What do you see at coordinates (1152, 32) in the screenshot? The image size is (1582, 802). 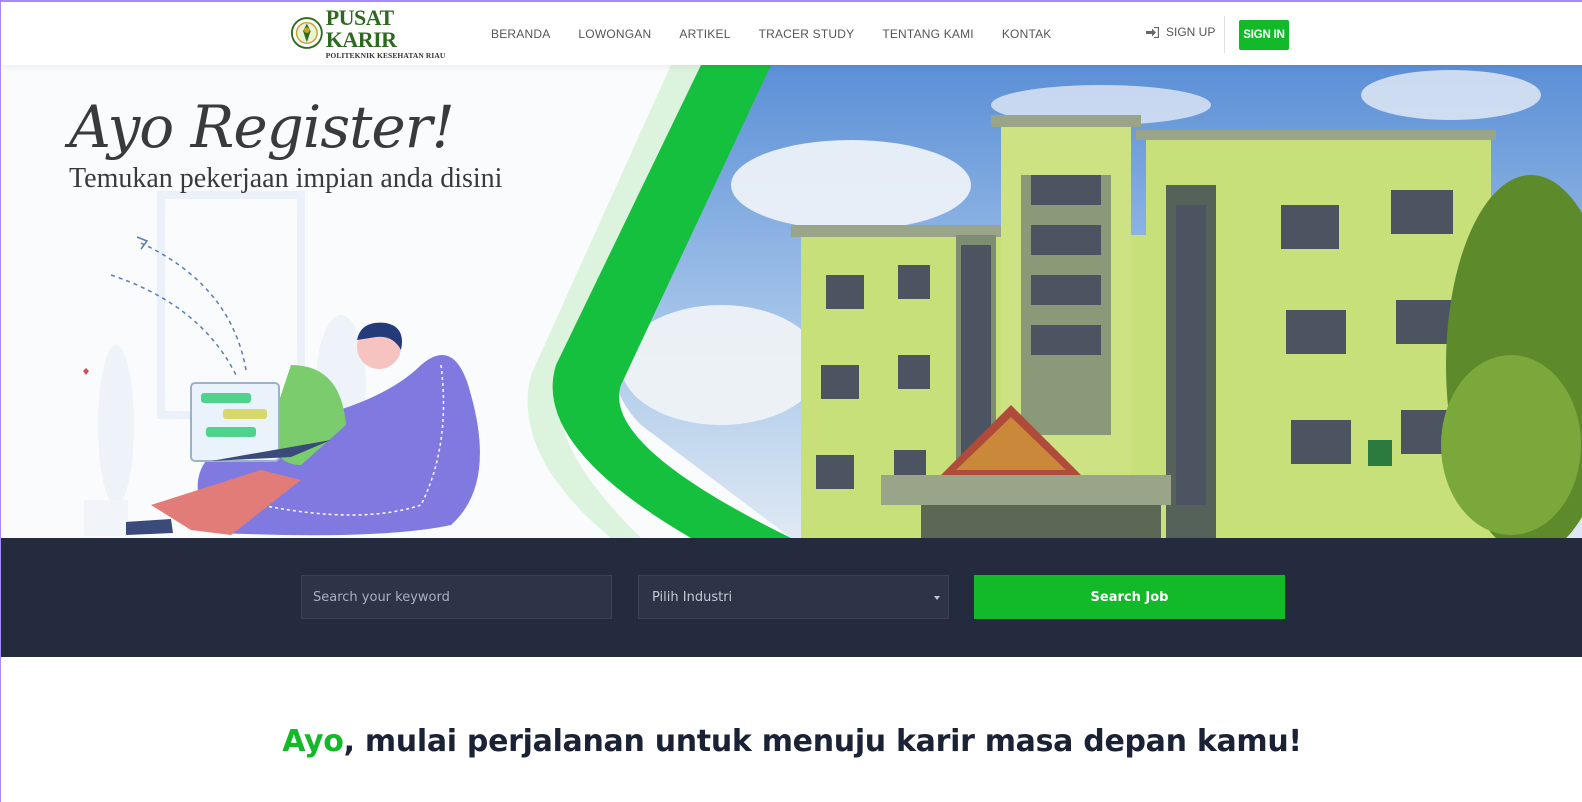 I see `sign-in-arrow-icon` at bounding box center [1152, 32].